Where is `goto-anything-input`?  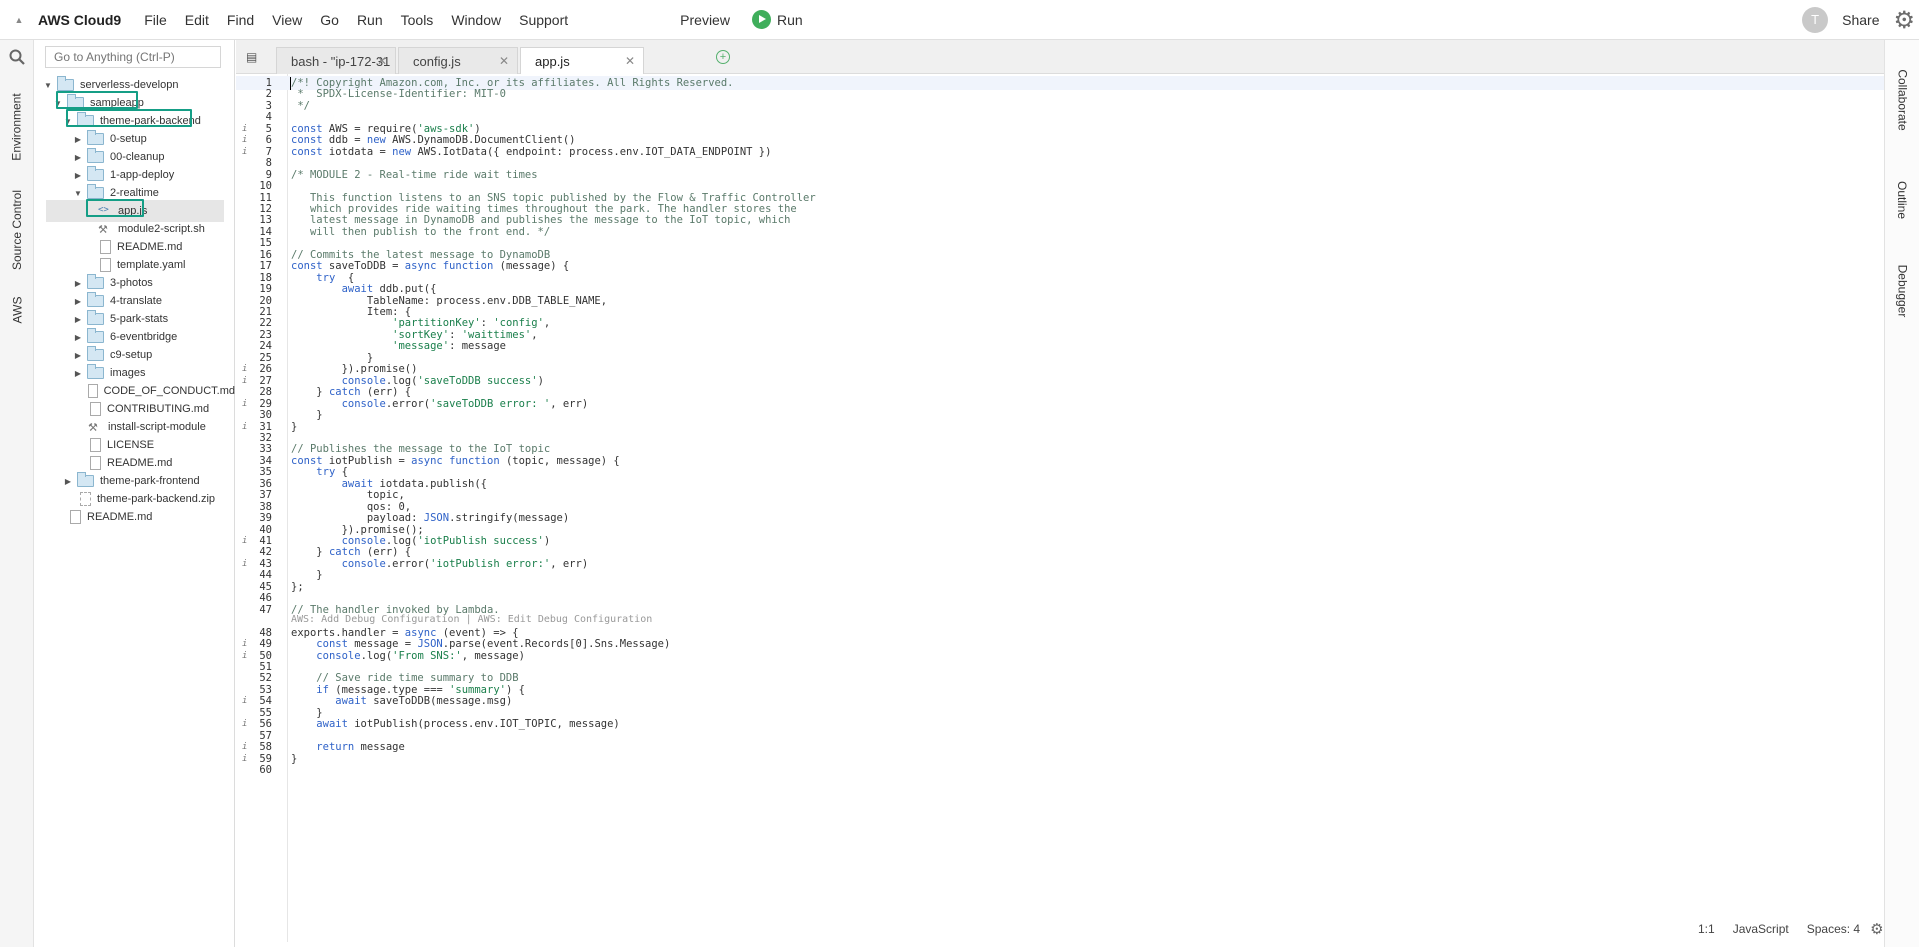
goto-anything-input is located at coordinates (133, 57).